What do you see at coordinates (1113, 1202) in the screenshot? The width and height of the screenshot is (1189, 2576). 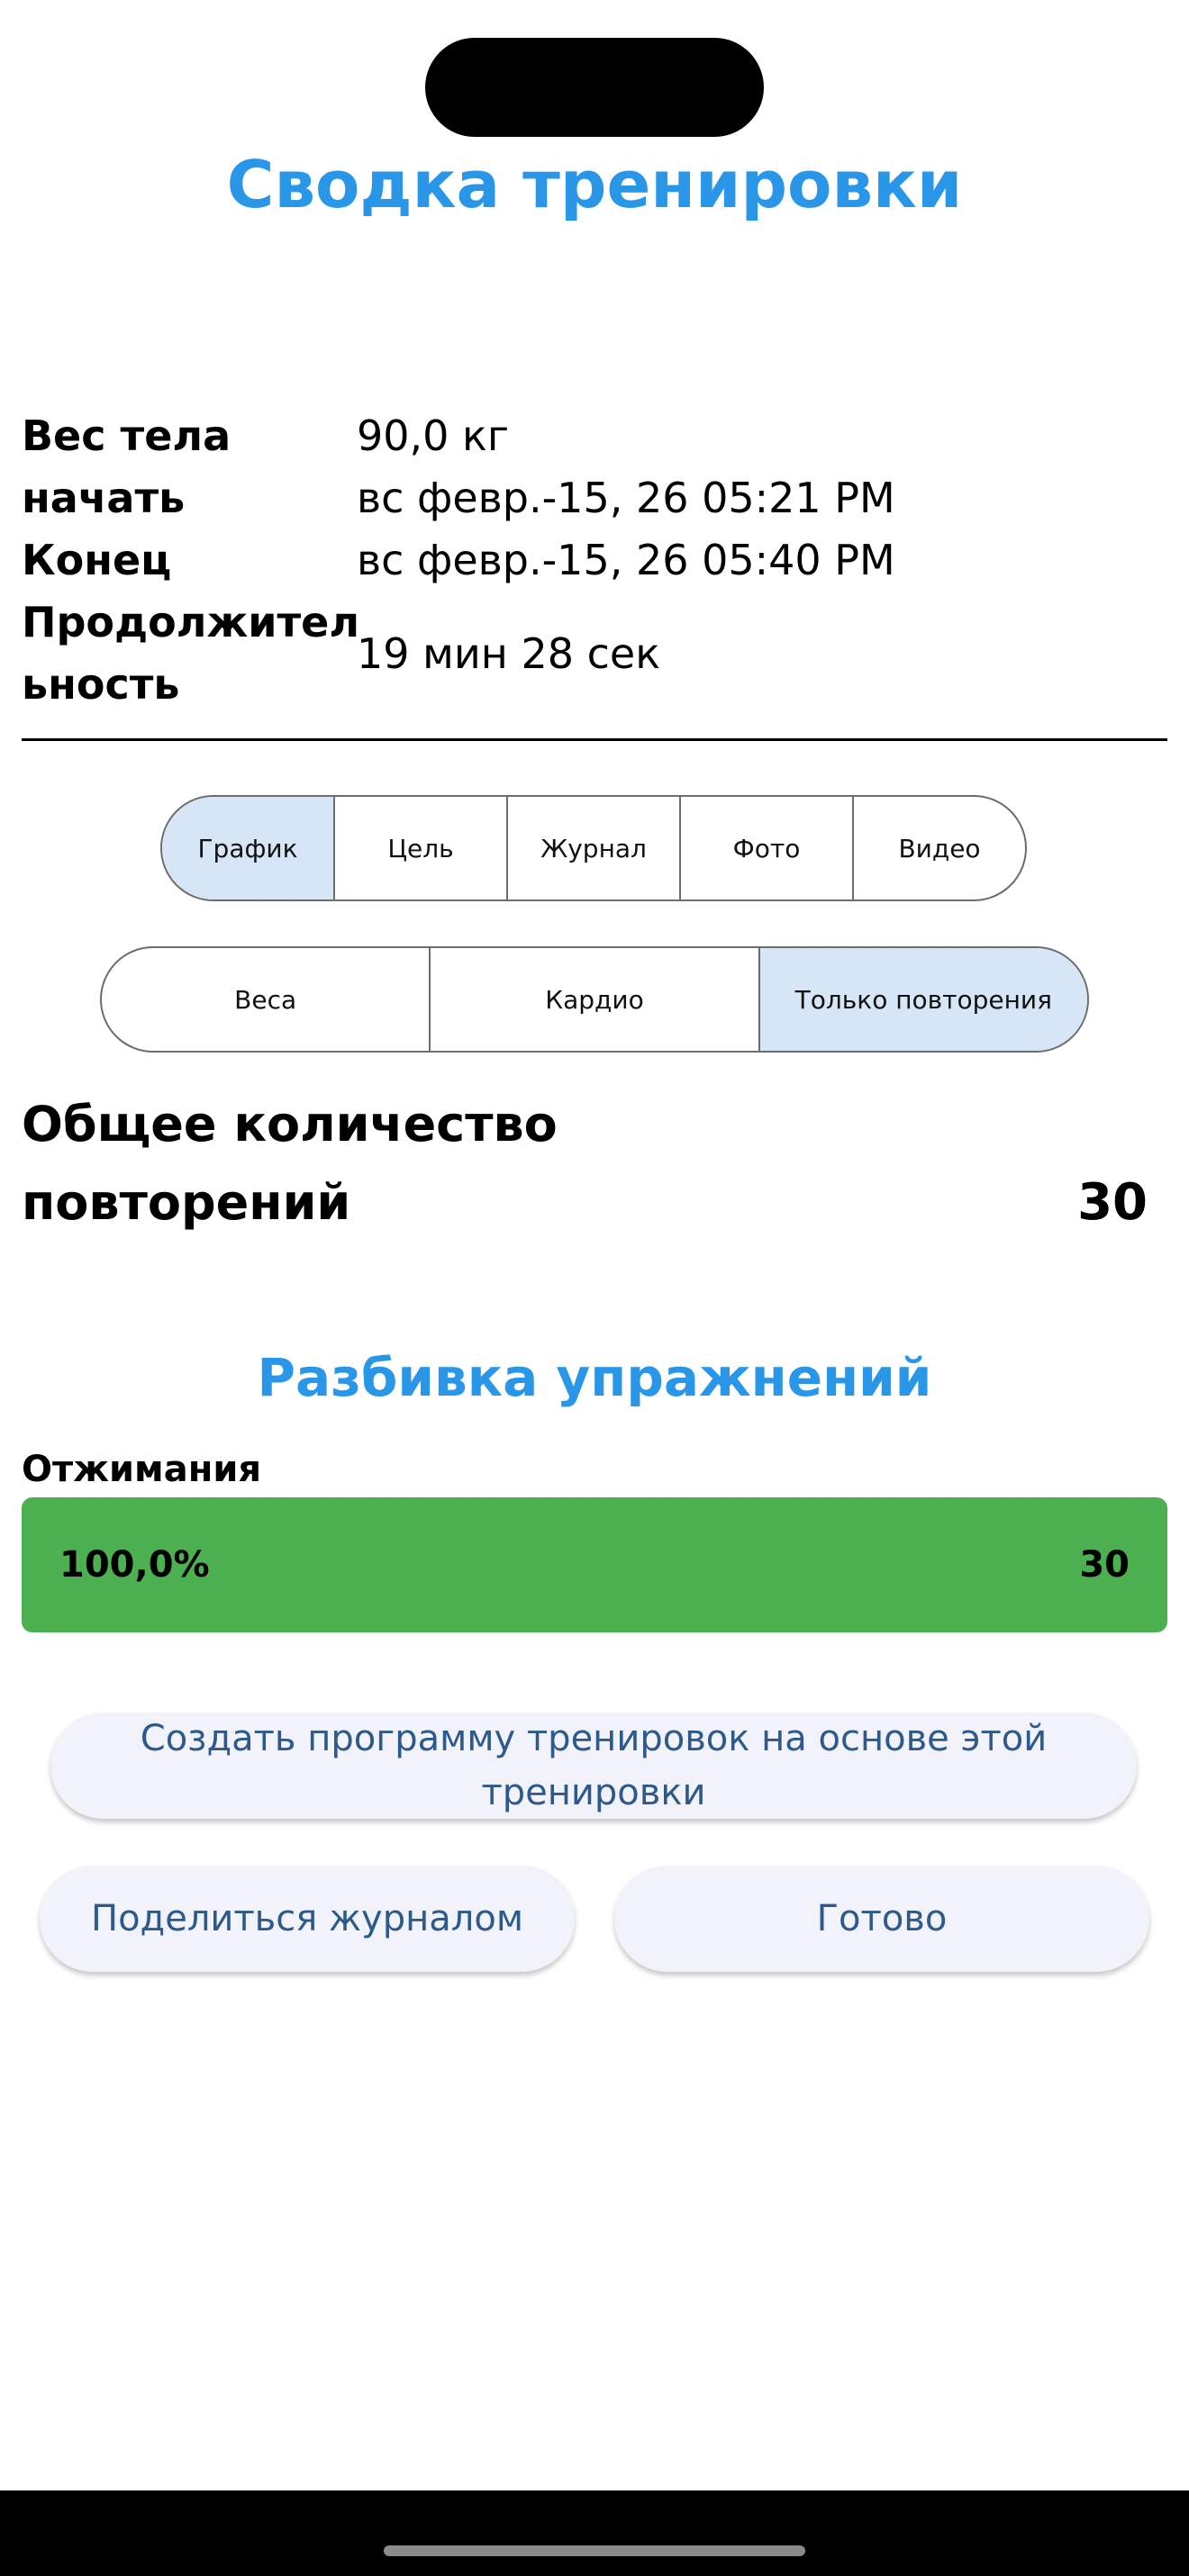 I see `total-reps-value: 30` at bounding box center [1113, 1202].